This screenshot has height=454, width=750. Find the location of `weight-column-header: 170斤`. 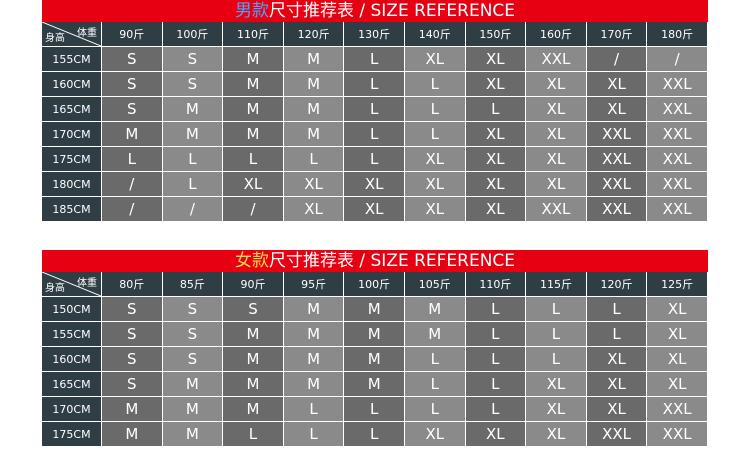

weight-column-header: 170斤 is located at coordinates (617, 34).